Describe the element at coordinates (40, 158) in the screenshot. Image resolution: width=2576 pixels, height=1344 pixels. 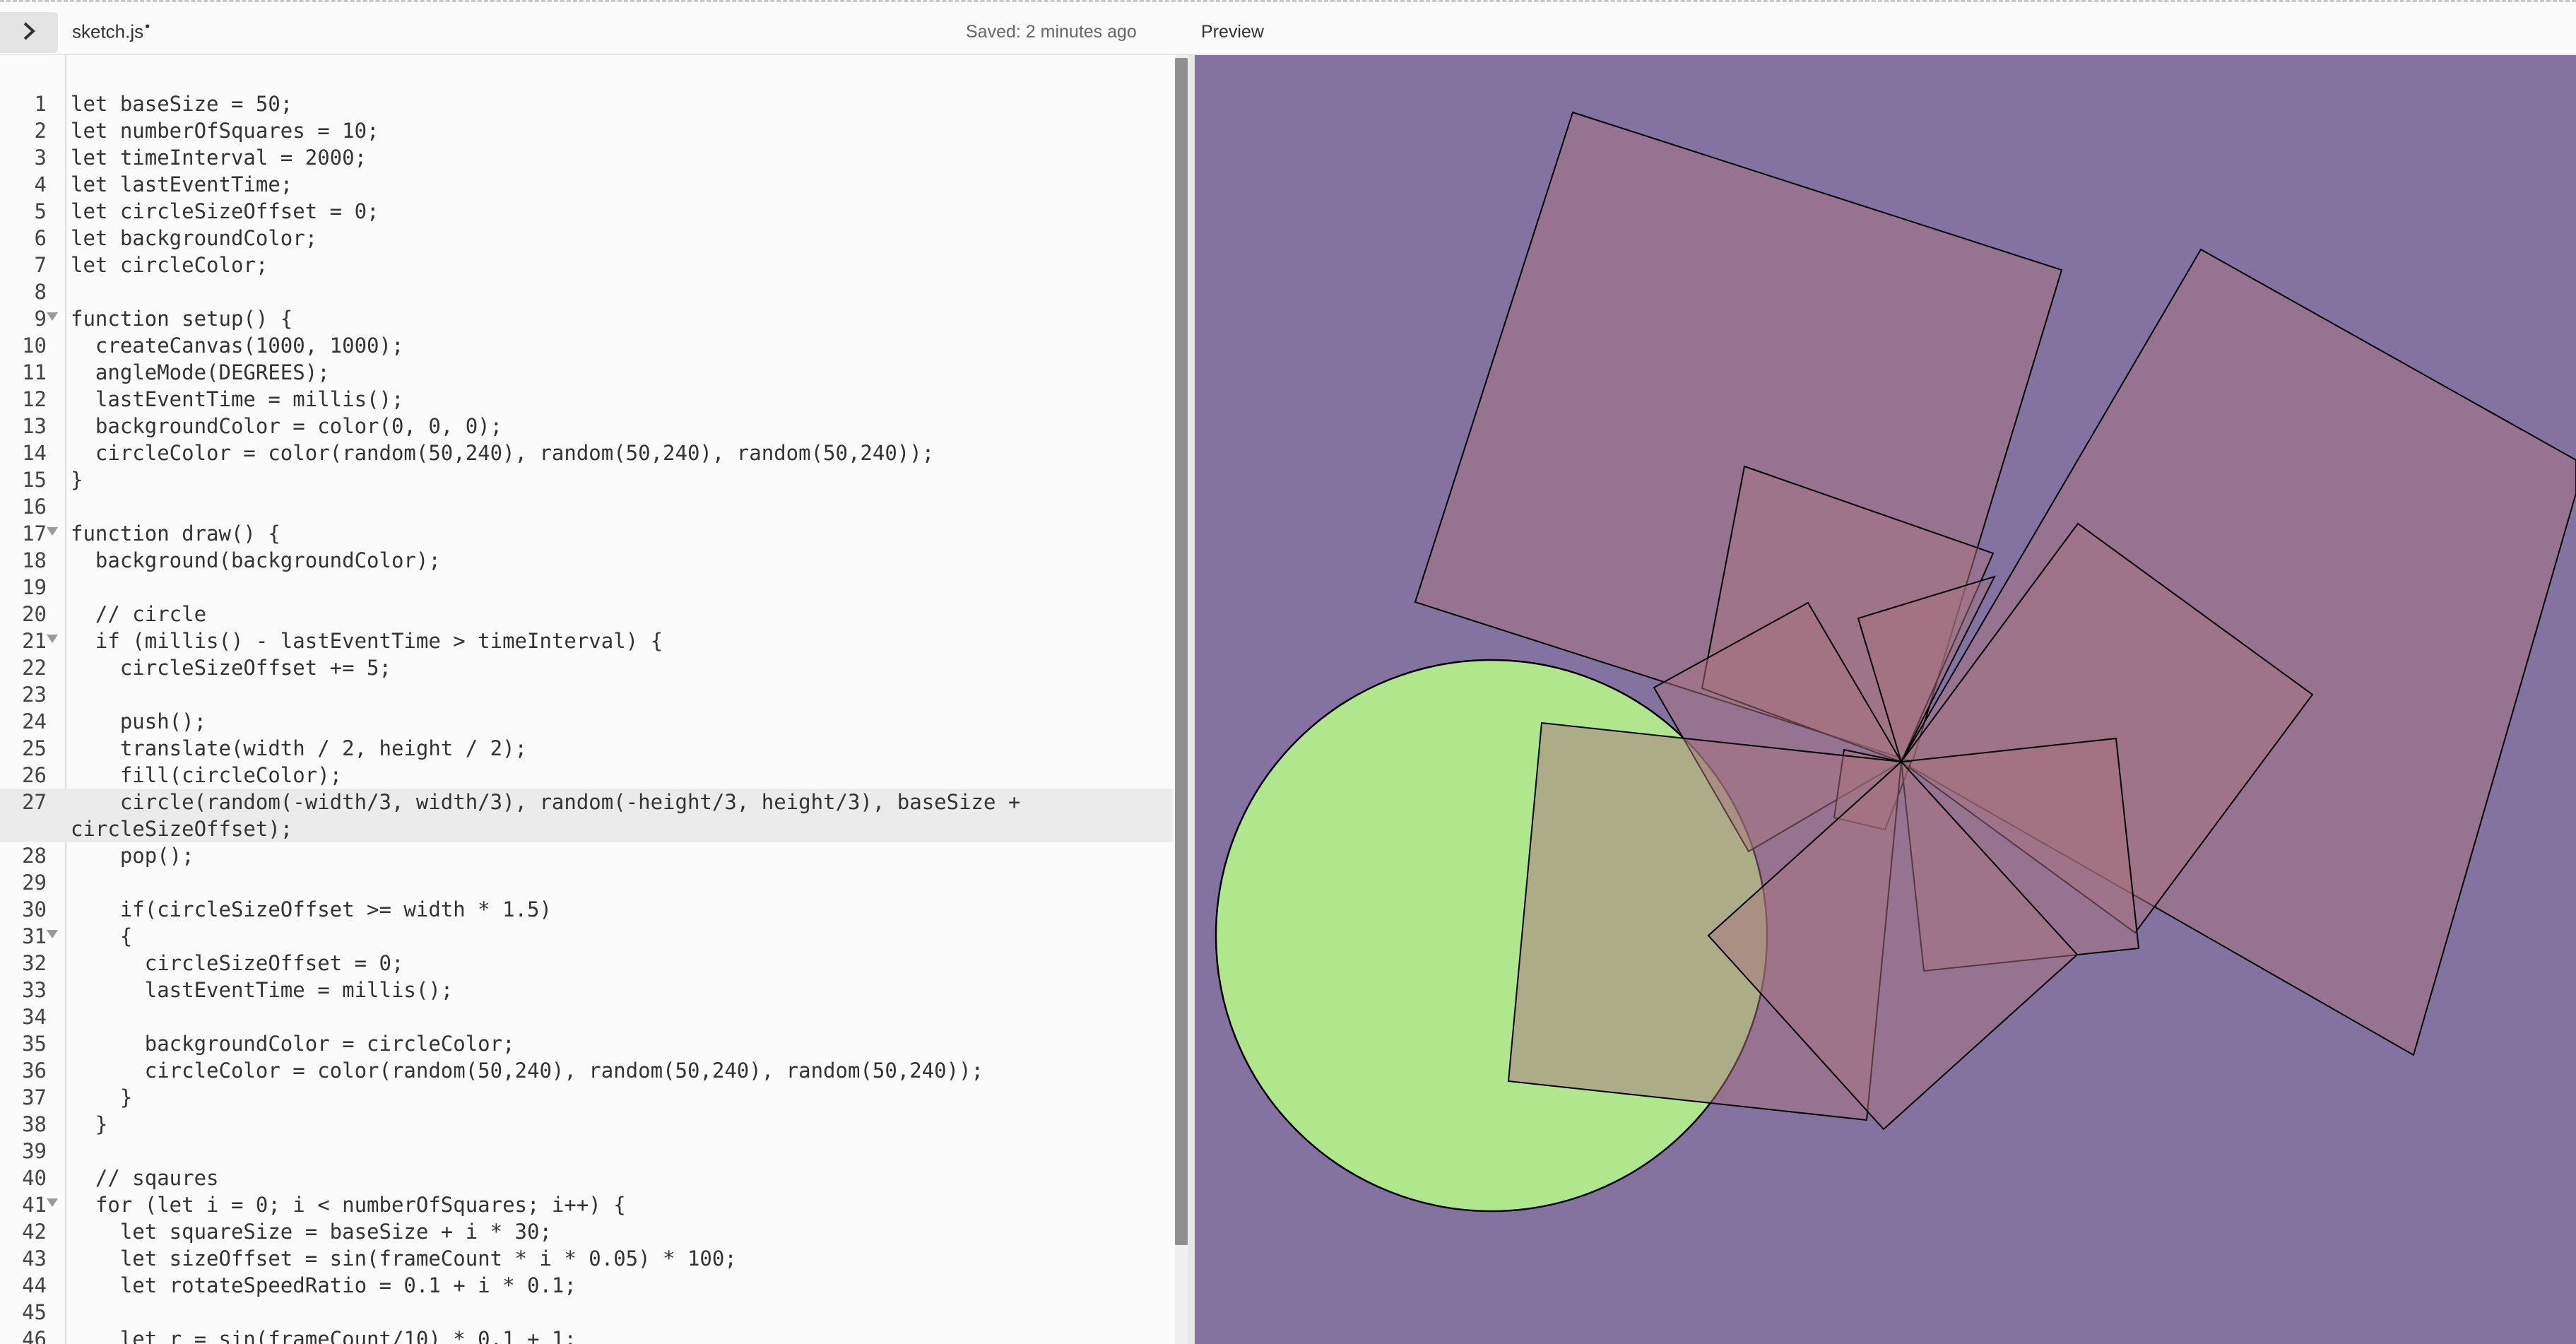
I see `line-number: 3` at that location.